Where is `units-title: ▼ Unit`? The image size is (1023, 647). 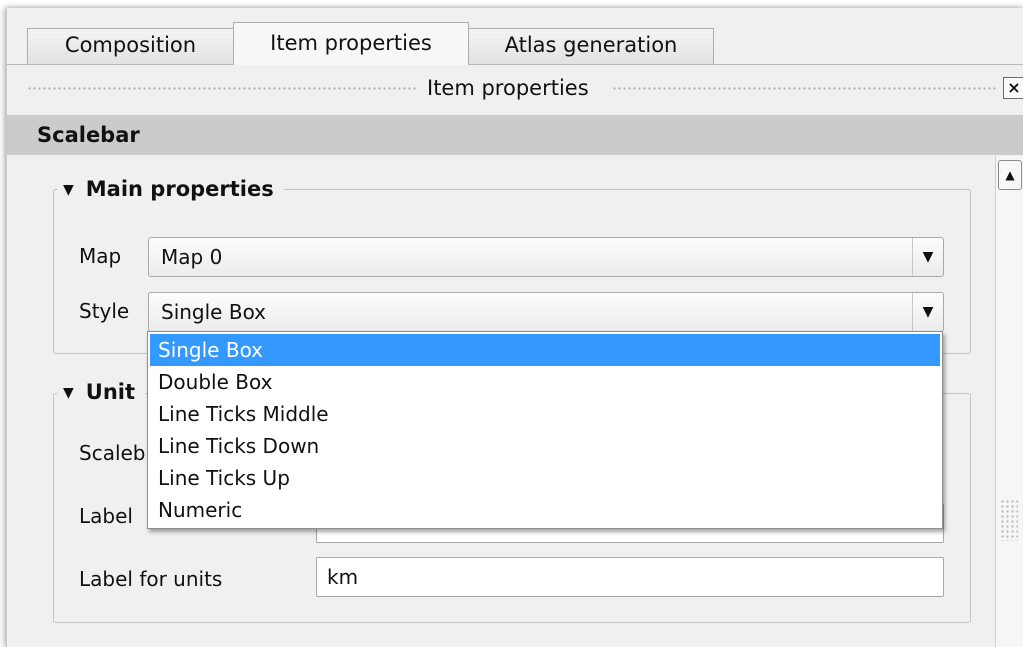
units-title: ▼ Unit is located at coordinates (101, 392).